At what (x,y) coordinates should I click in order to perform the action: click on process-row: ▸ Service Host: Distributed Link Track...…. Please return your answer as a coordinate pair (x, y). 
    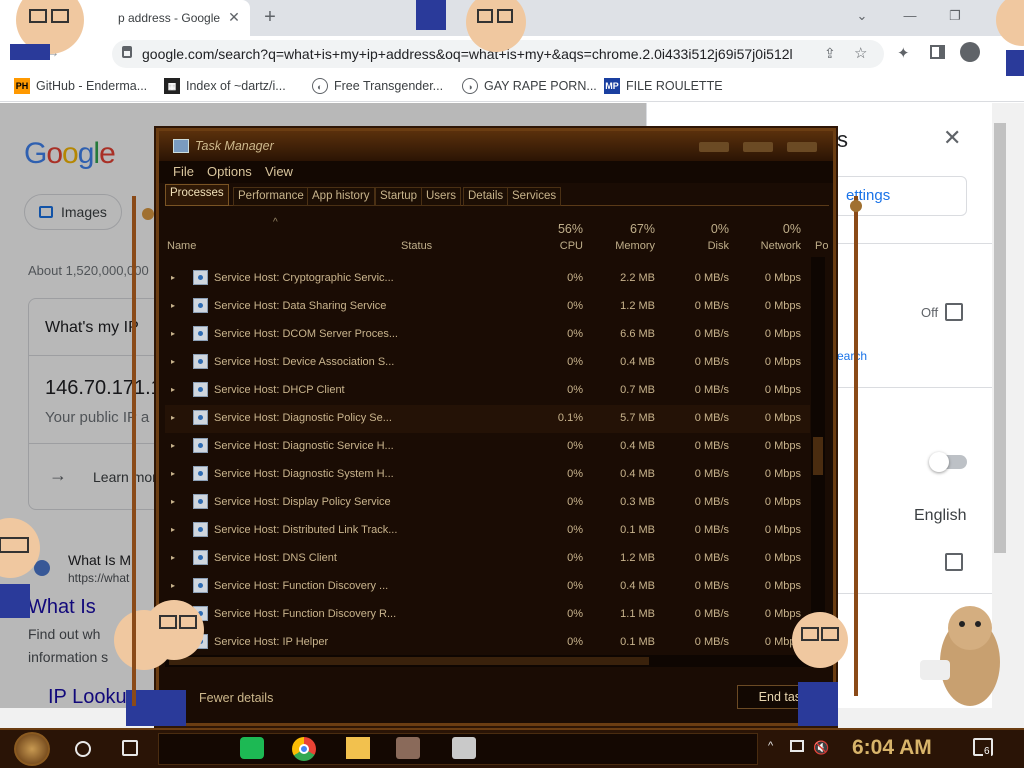
    Looking at the image, I should click on (487, 531).